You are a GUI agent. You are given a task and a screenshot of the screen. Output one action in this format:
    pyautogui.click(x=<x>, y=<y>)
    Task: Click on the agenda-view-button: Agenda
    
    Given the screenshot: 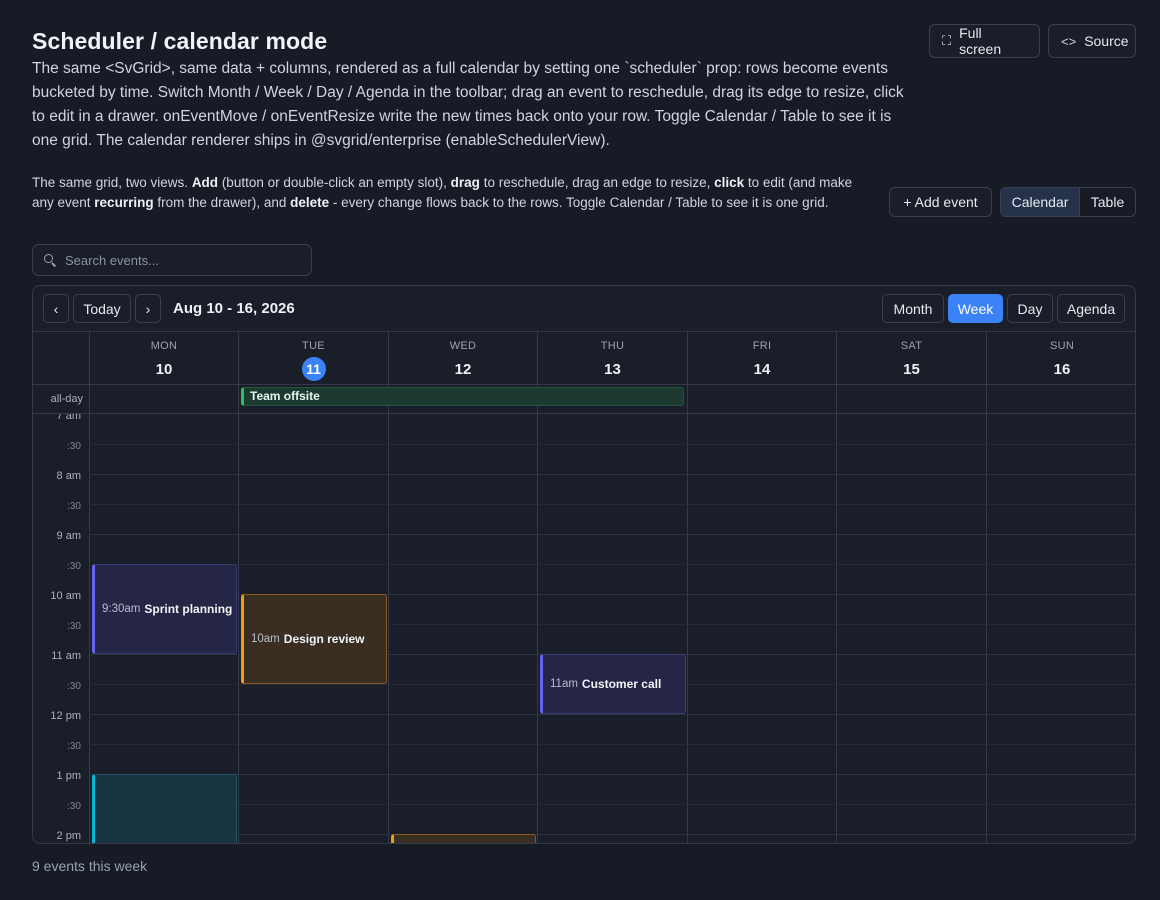 What is the action you would take?
    pyautogui.click(x=1091, y=308)
    